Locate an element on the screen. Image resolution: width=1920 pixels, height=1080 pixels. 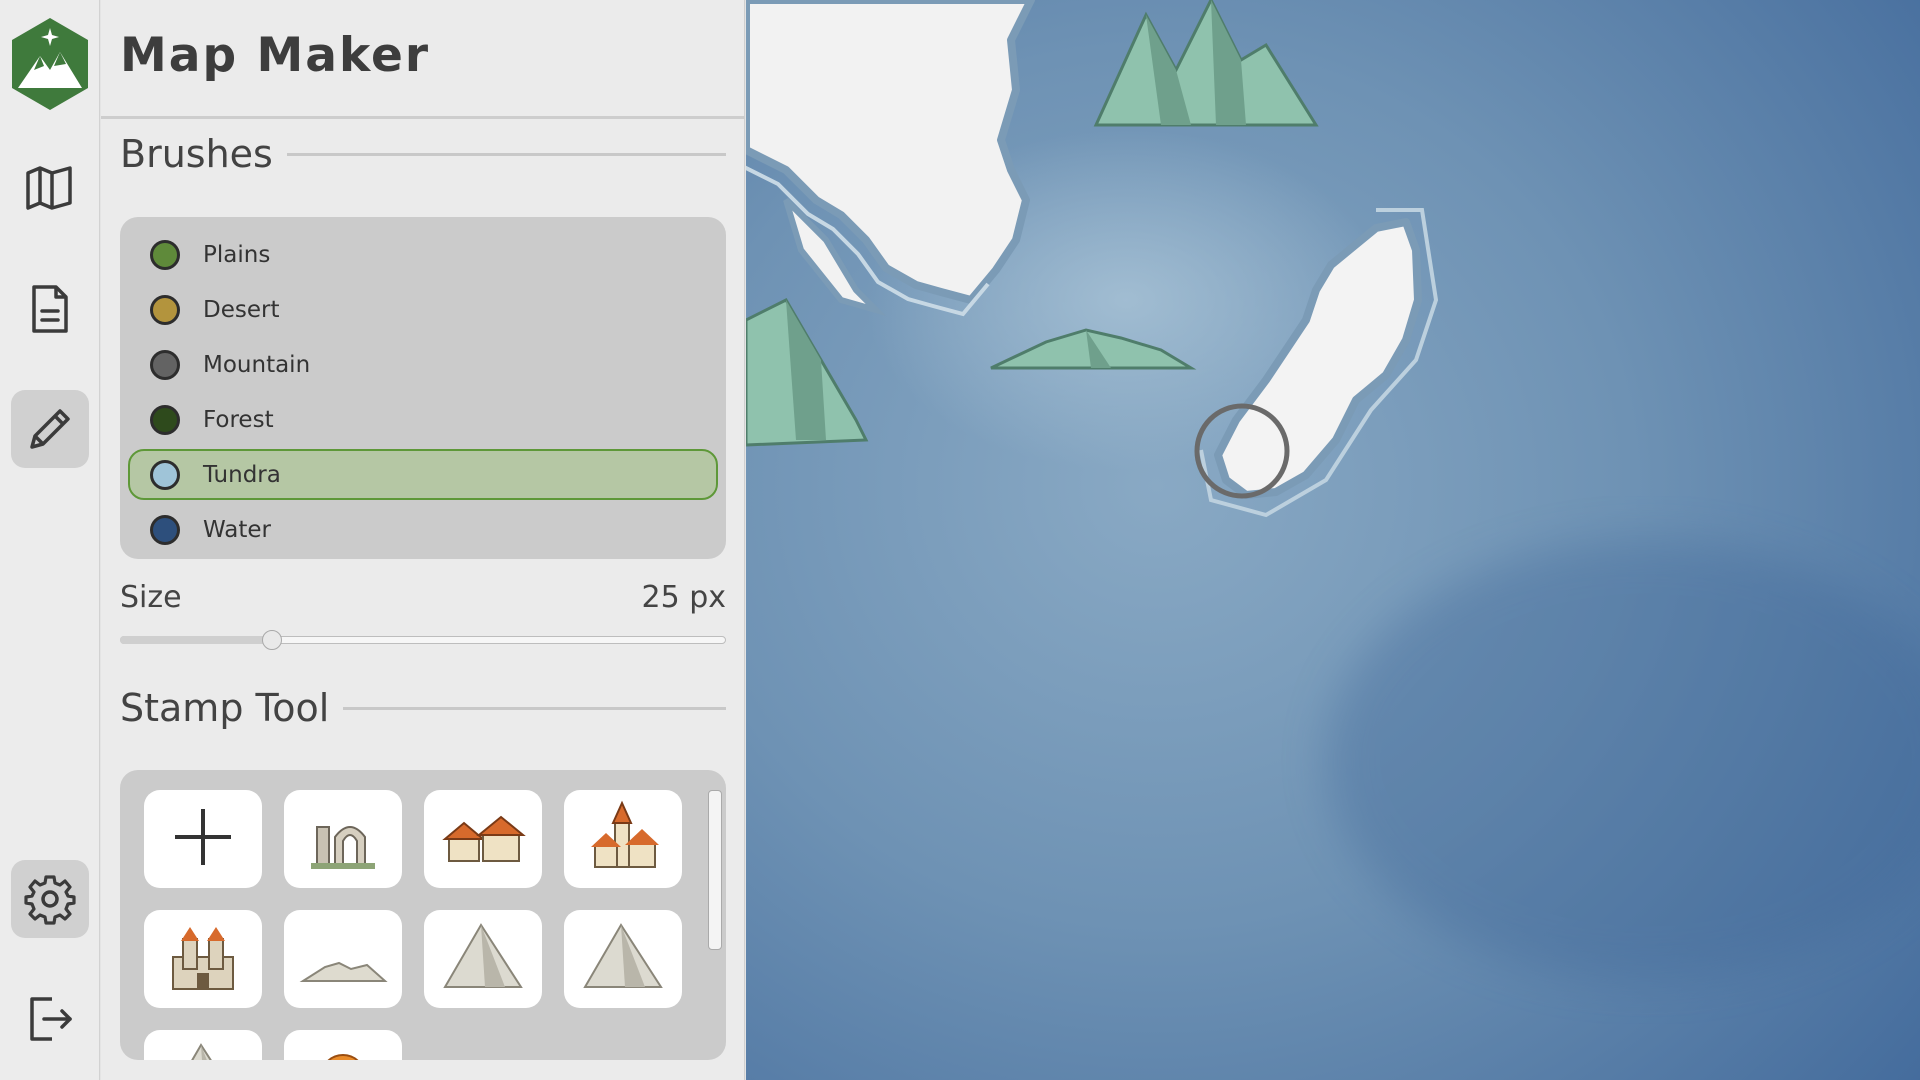
title-divider is located at coordinates (423, 117).